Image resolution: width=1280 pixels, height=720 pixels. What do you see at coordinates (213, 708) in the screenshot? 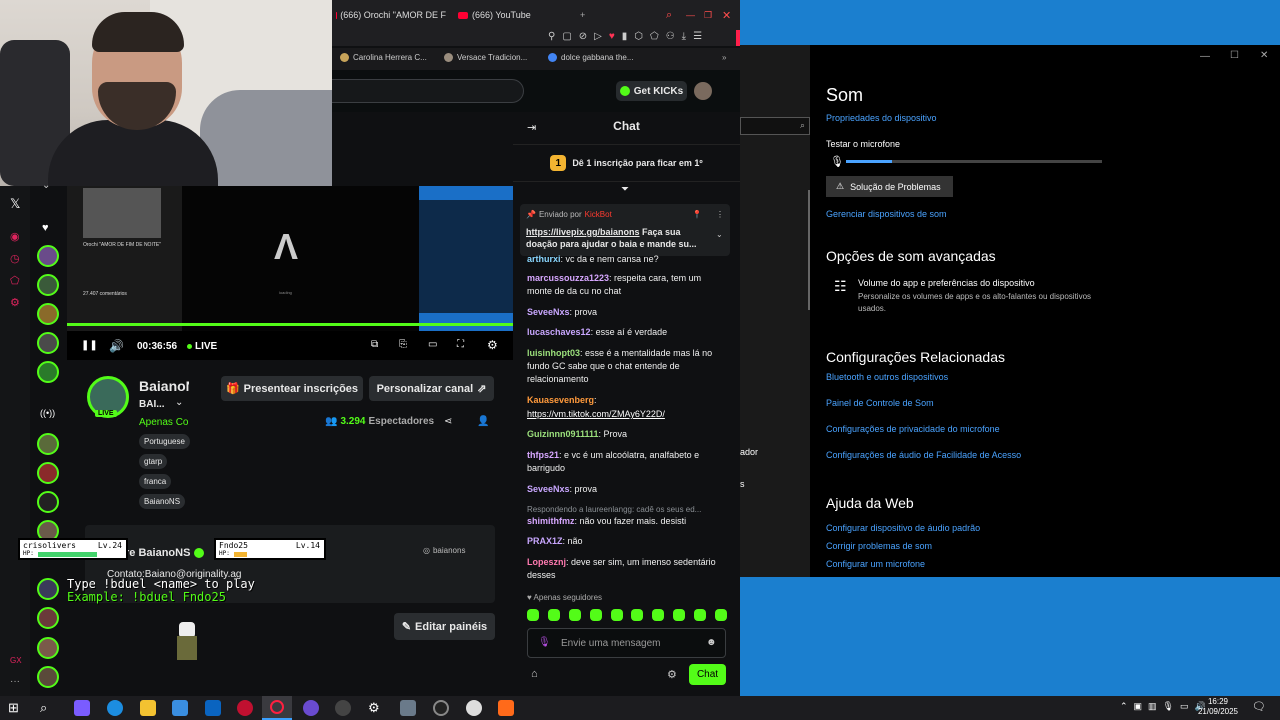
I see `outlook-icon` at bounding box center [213, 708].